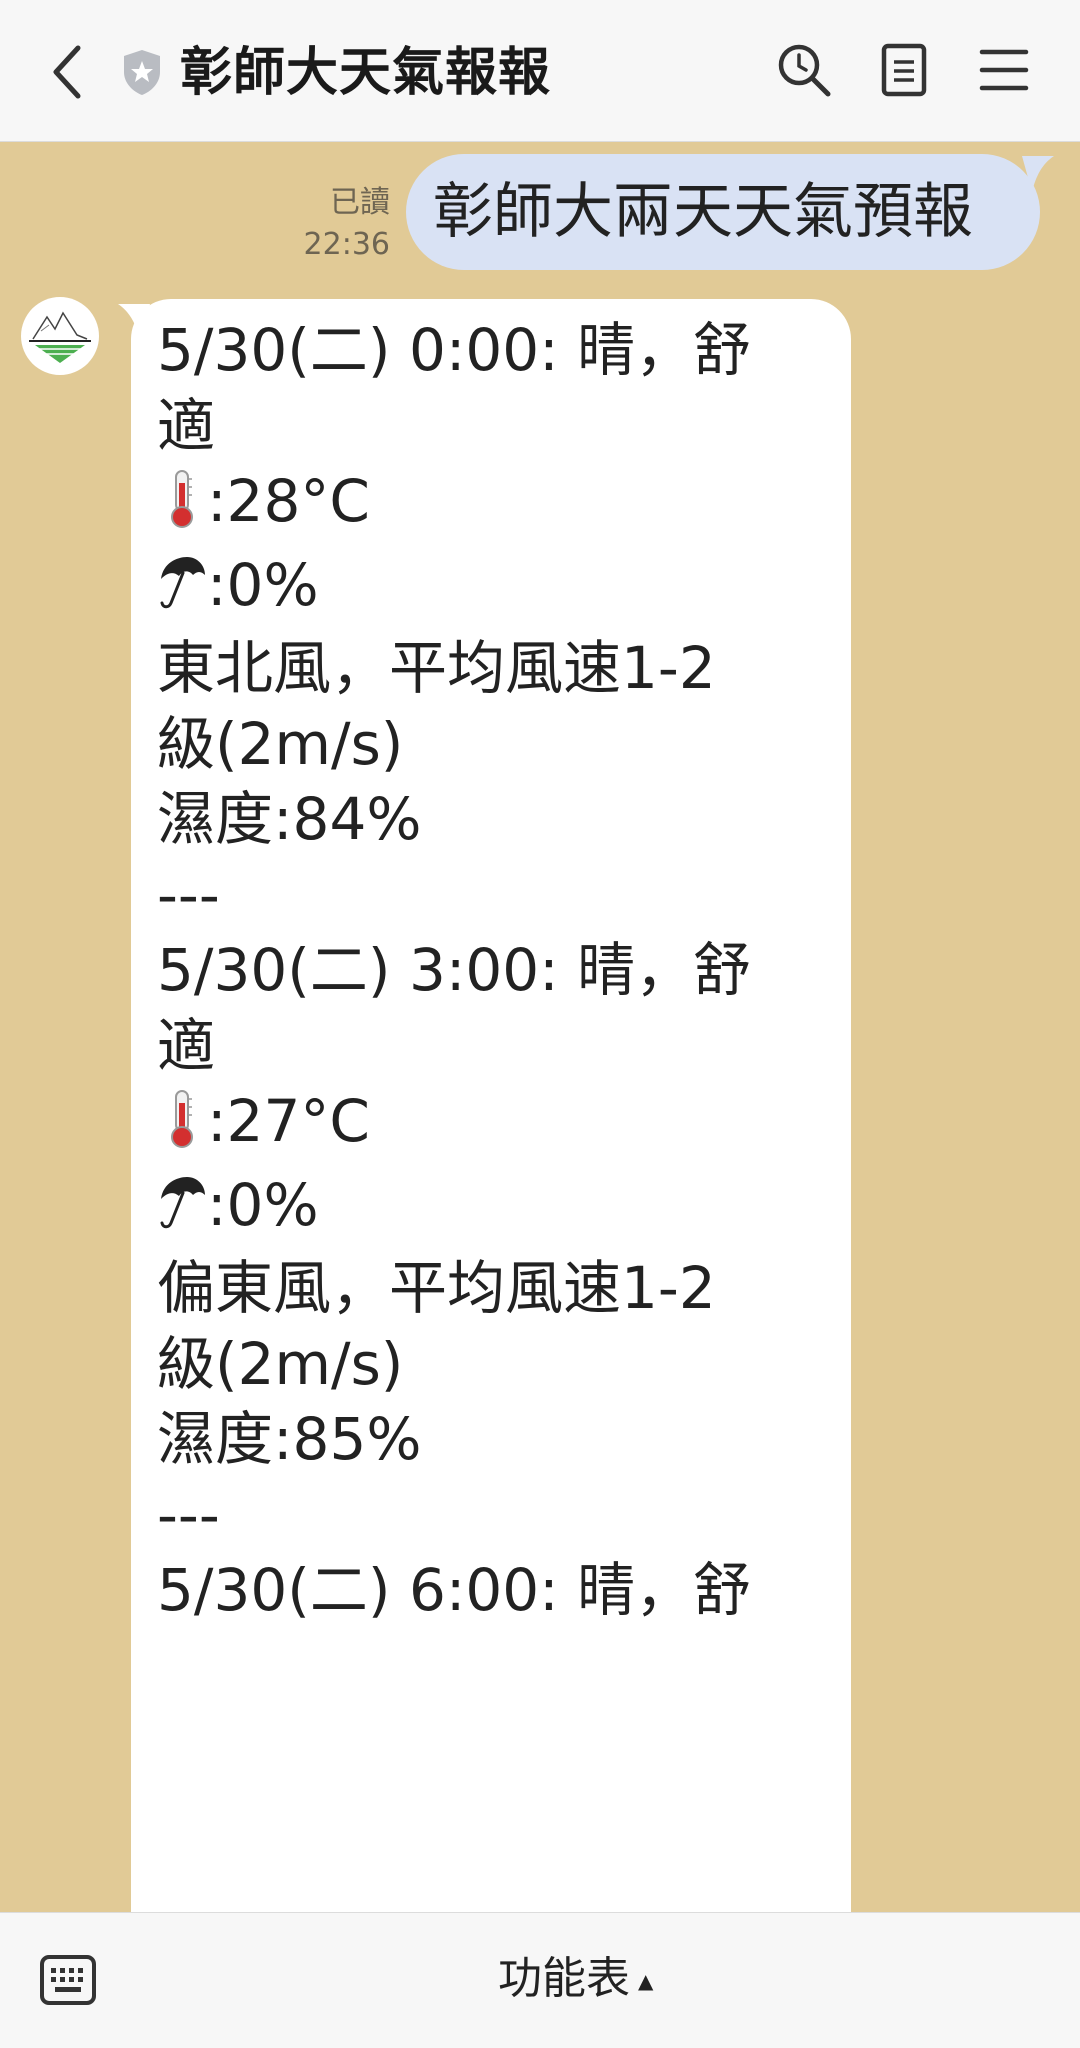 The height and width of the screenshot is (2048, 1080). I want to click on mountain-logo-icon, so click(60, 337).